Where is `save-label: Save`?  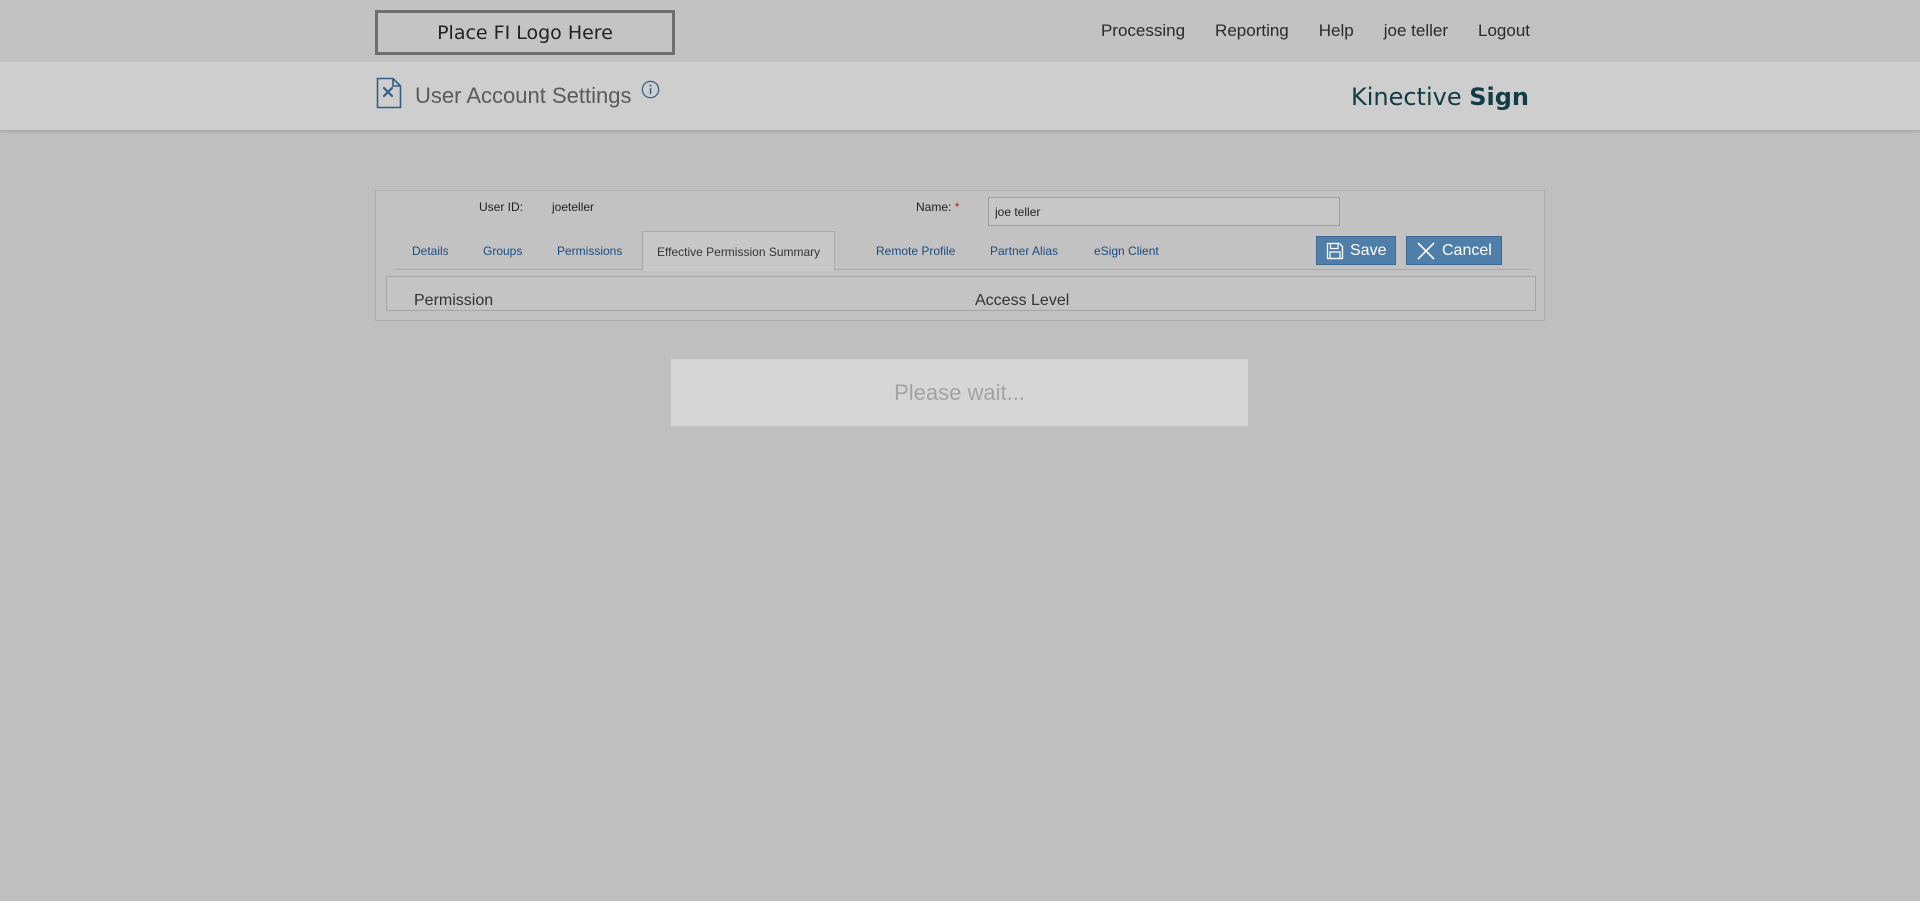 save-label: Save is located at coordinates (1368, 250).